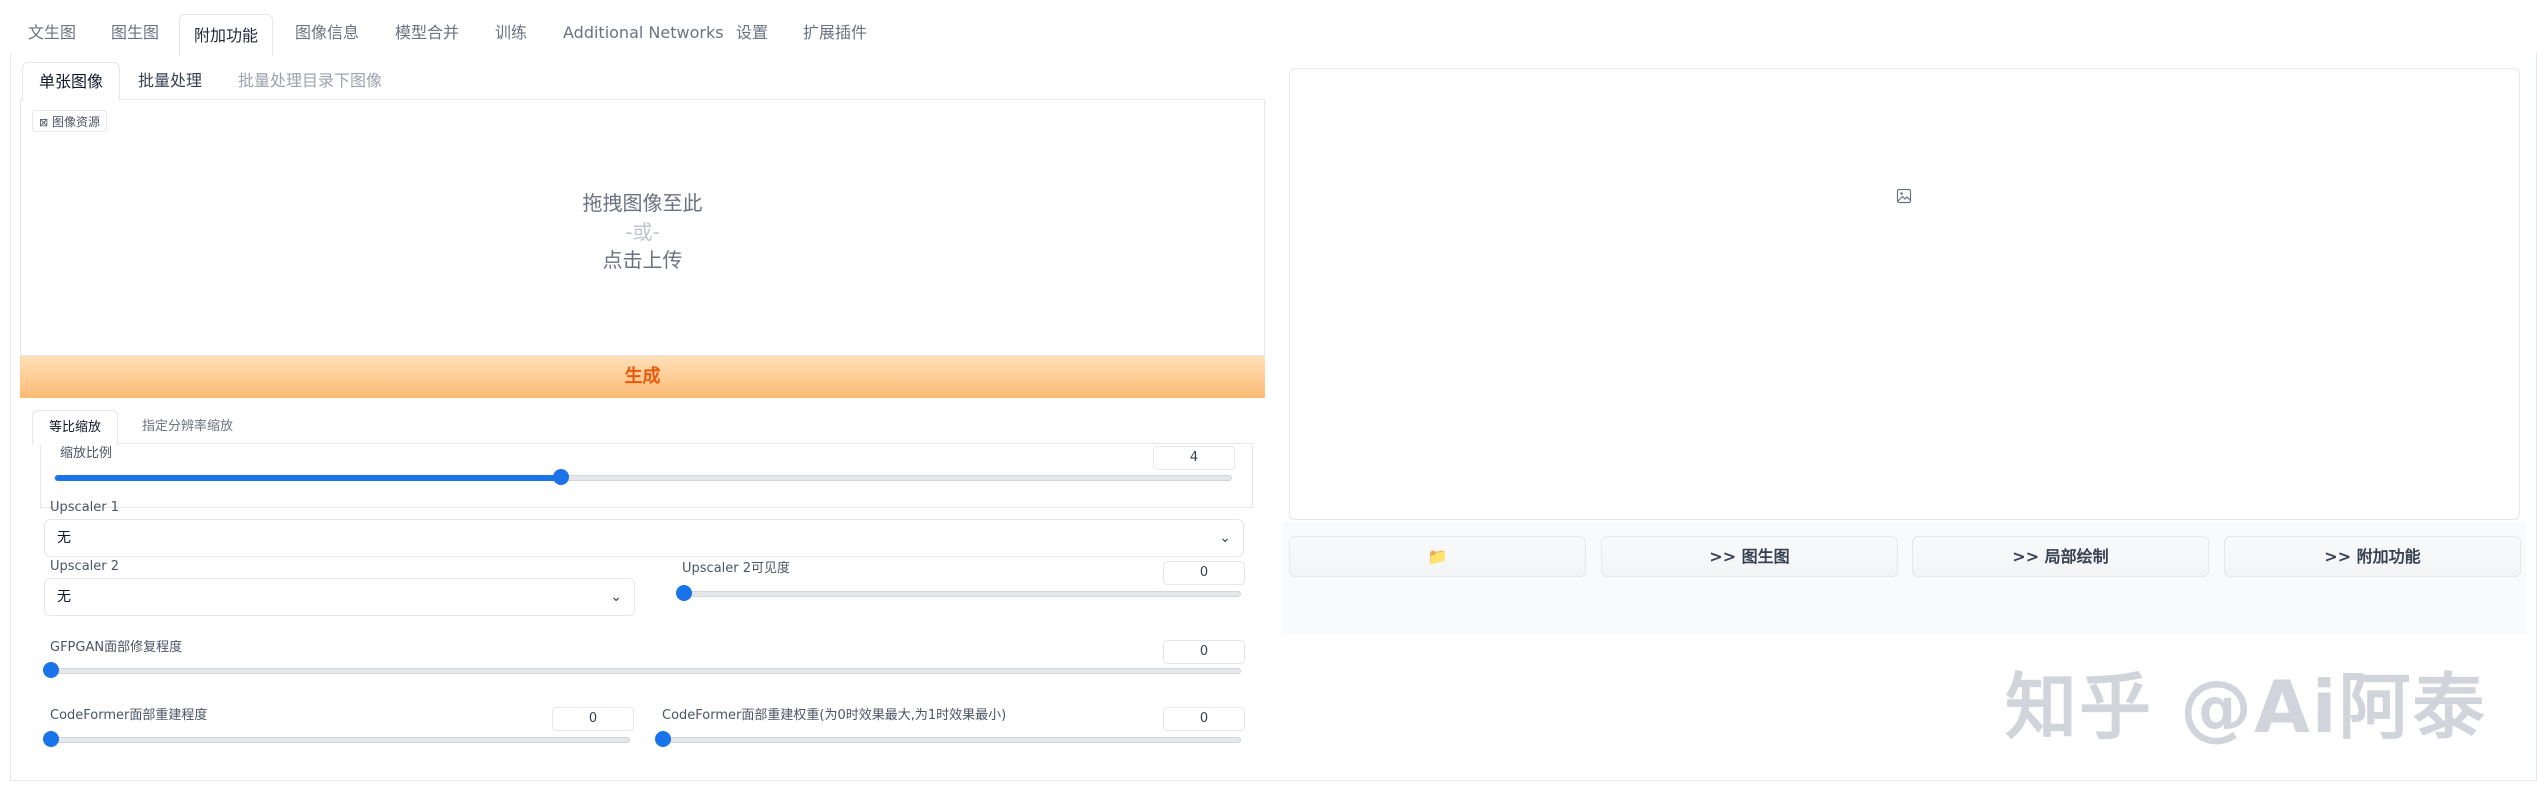  I want to click on tab-single-image: 单张图像, so click(71, 81).